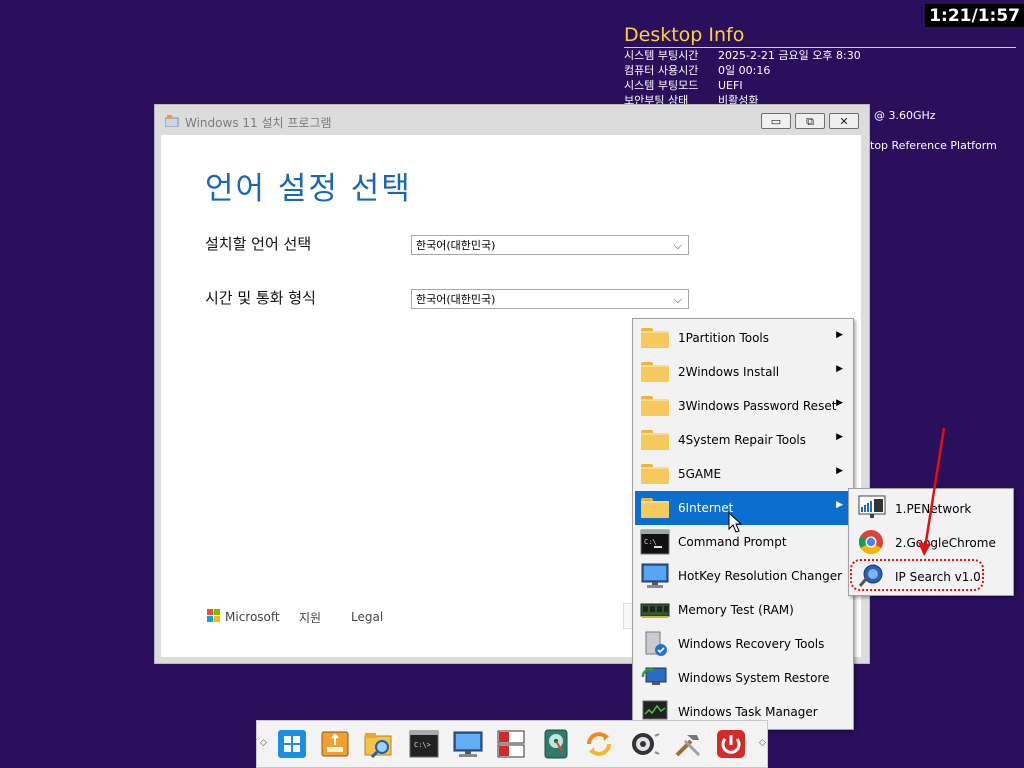 The height and width of the screenshot is (768, 1024). I want to click on submenu-item-googlechrome: 2.GoogleChrome, so click(931, 542).